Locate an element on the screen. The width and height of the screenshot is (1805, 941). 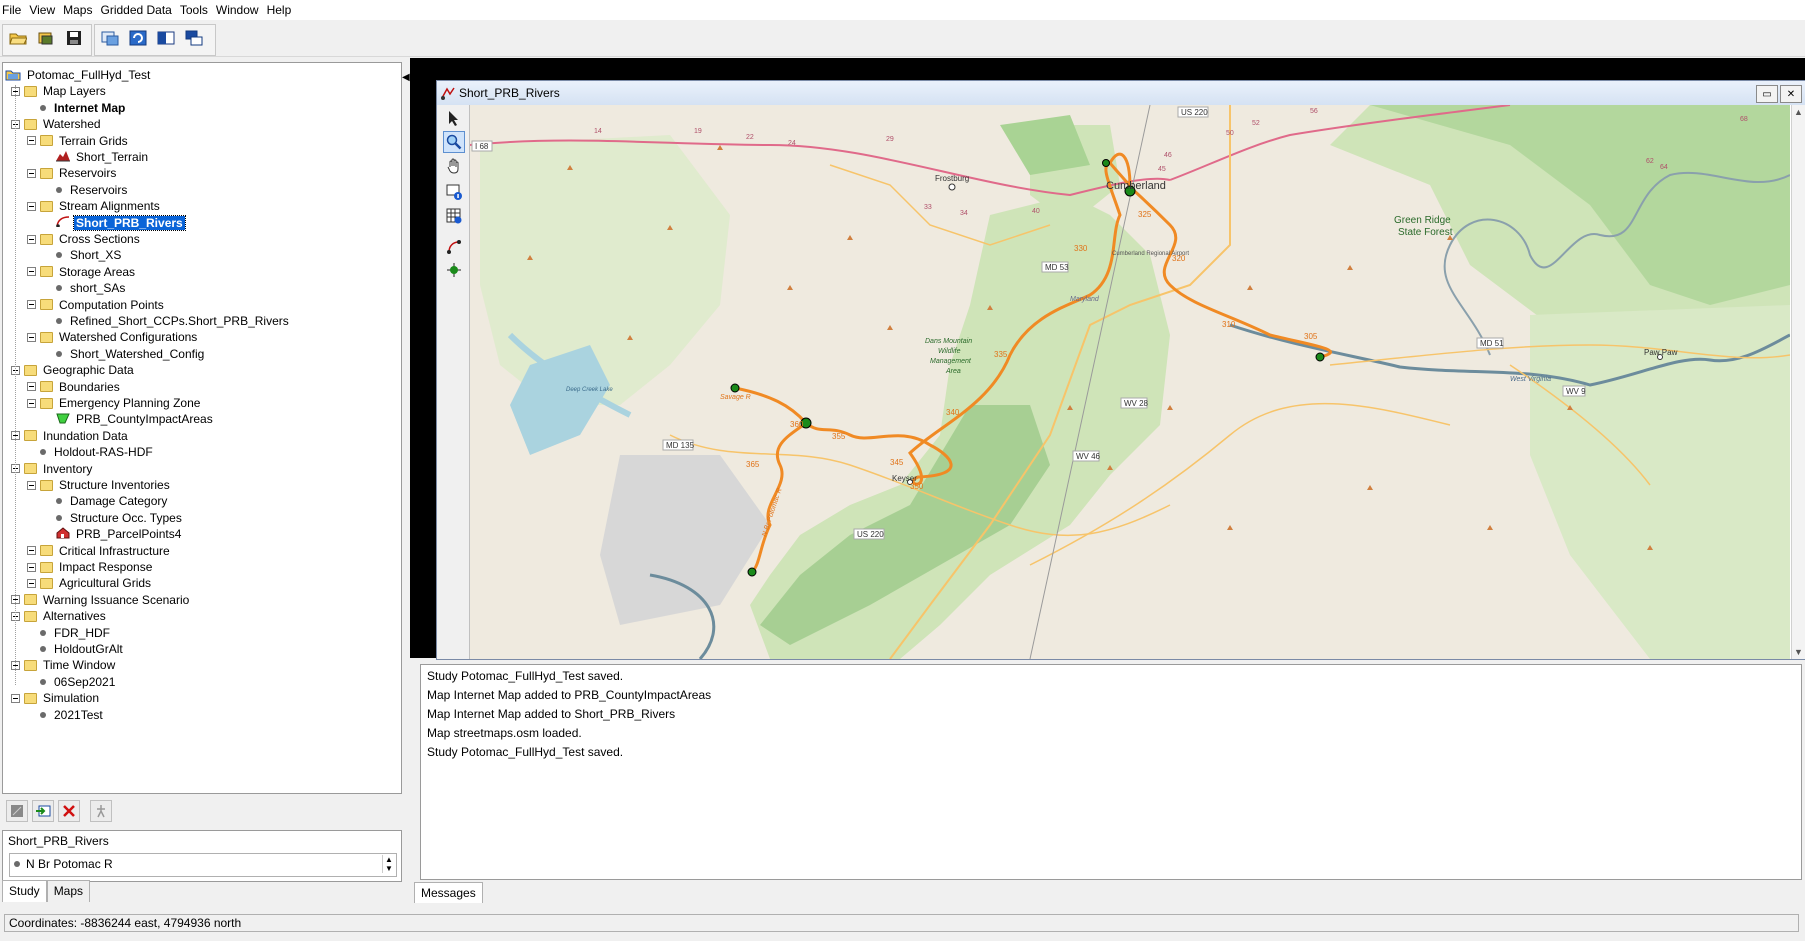
menu-window: Window is located at coordinates (239, 10).